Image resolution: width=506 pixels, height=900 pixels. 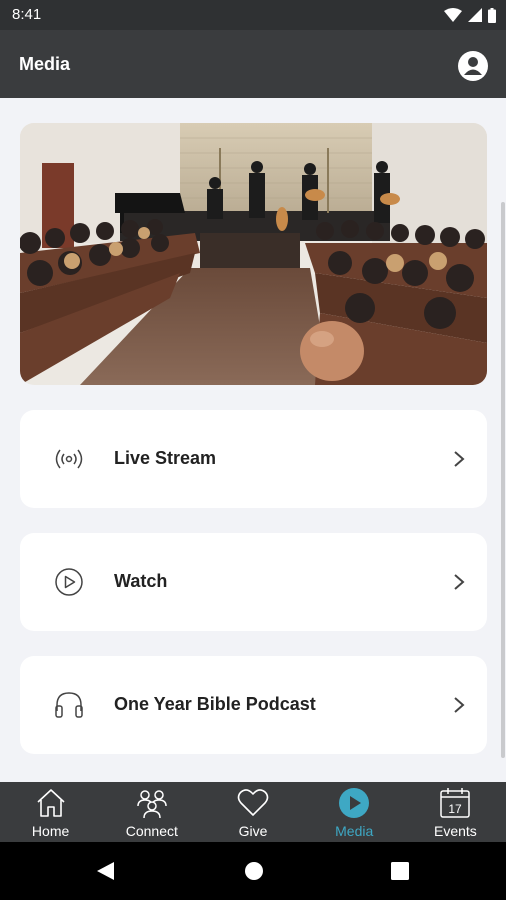 I want to click on page-title: Media, so click(x=45, y=64).